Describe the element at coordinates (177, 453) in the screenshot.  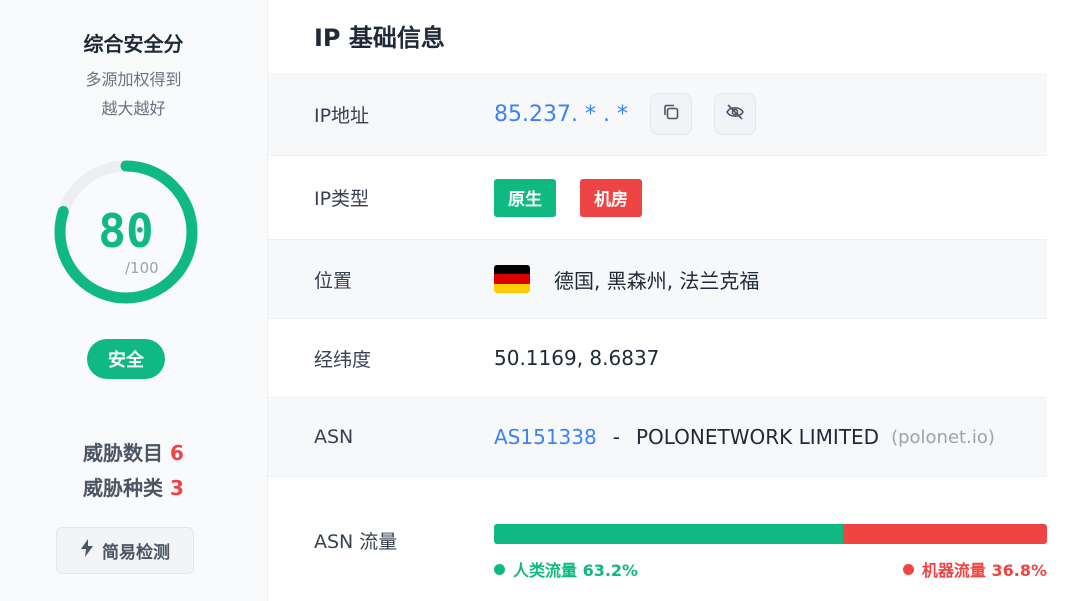
I see `threat-count-value: 6` at that location.